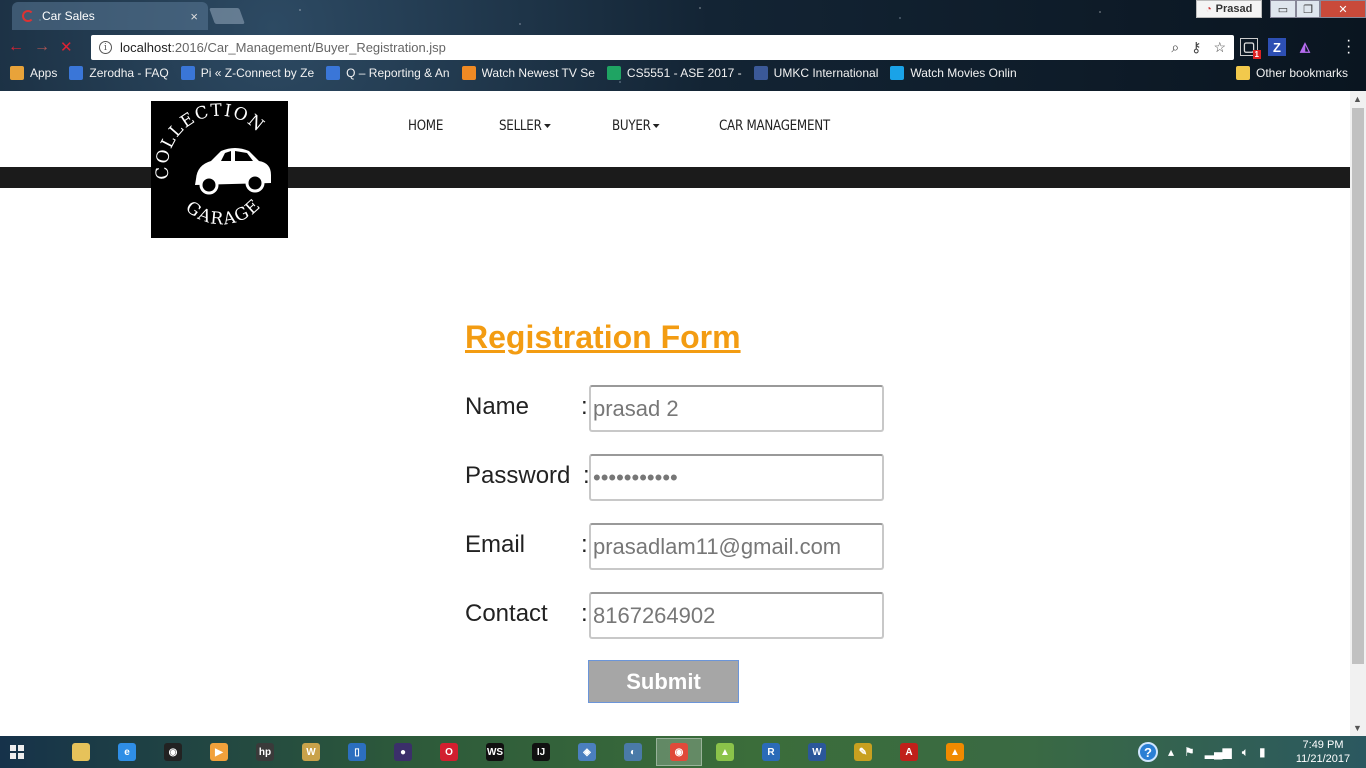 The height and width of the screenshot is (768, 1366). Describe the element at coordinates (1189, 752) in the screenshot. I see `flag-icon: ⚑` at that location.